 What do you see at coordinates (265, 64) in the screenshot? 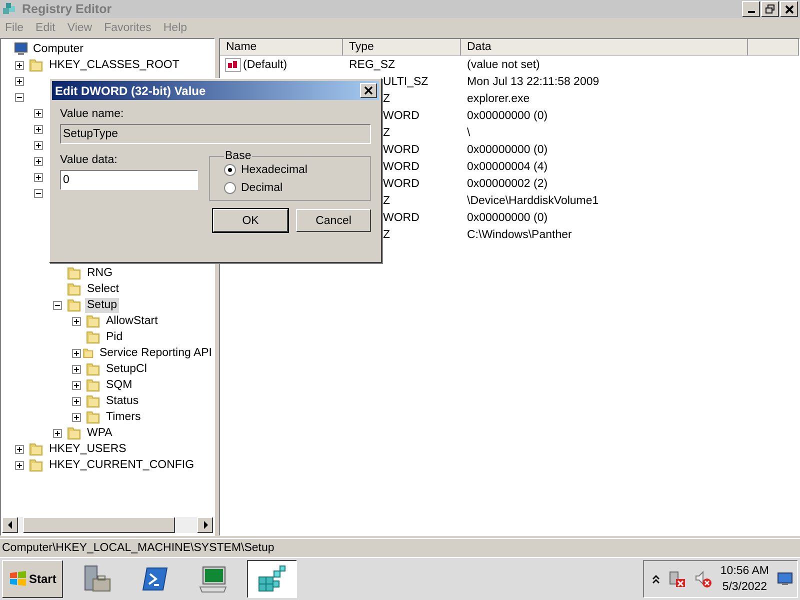
I see `value-name: (Default)` at bounding box center [265, 64].